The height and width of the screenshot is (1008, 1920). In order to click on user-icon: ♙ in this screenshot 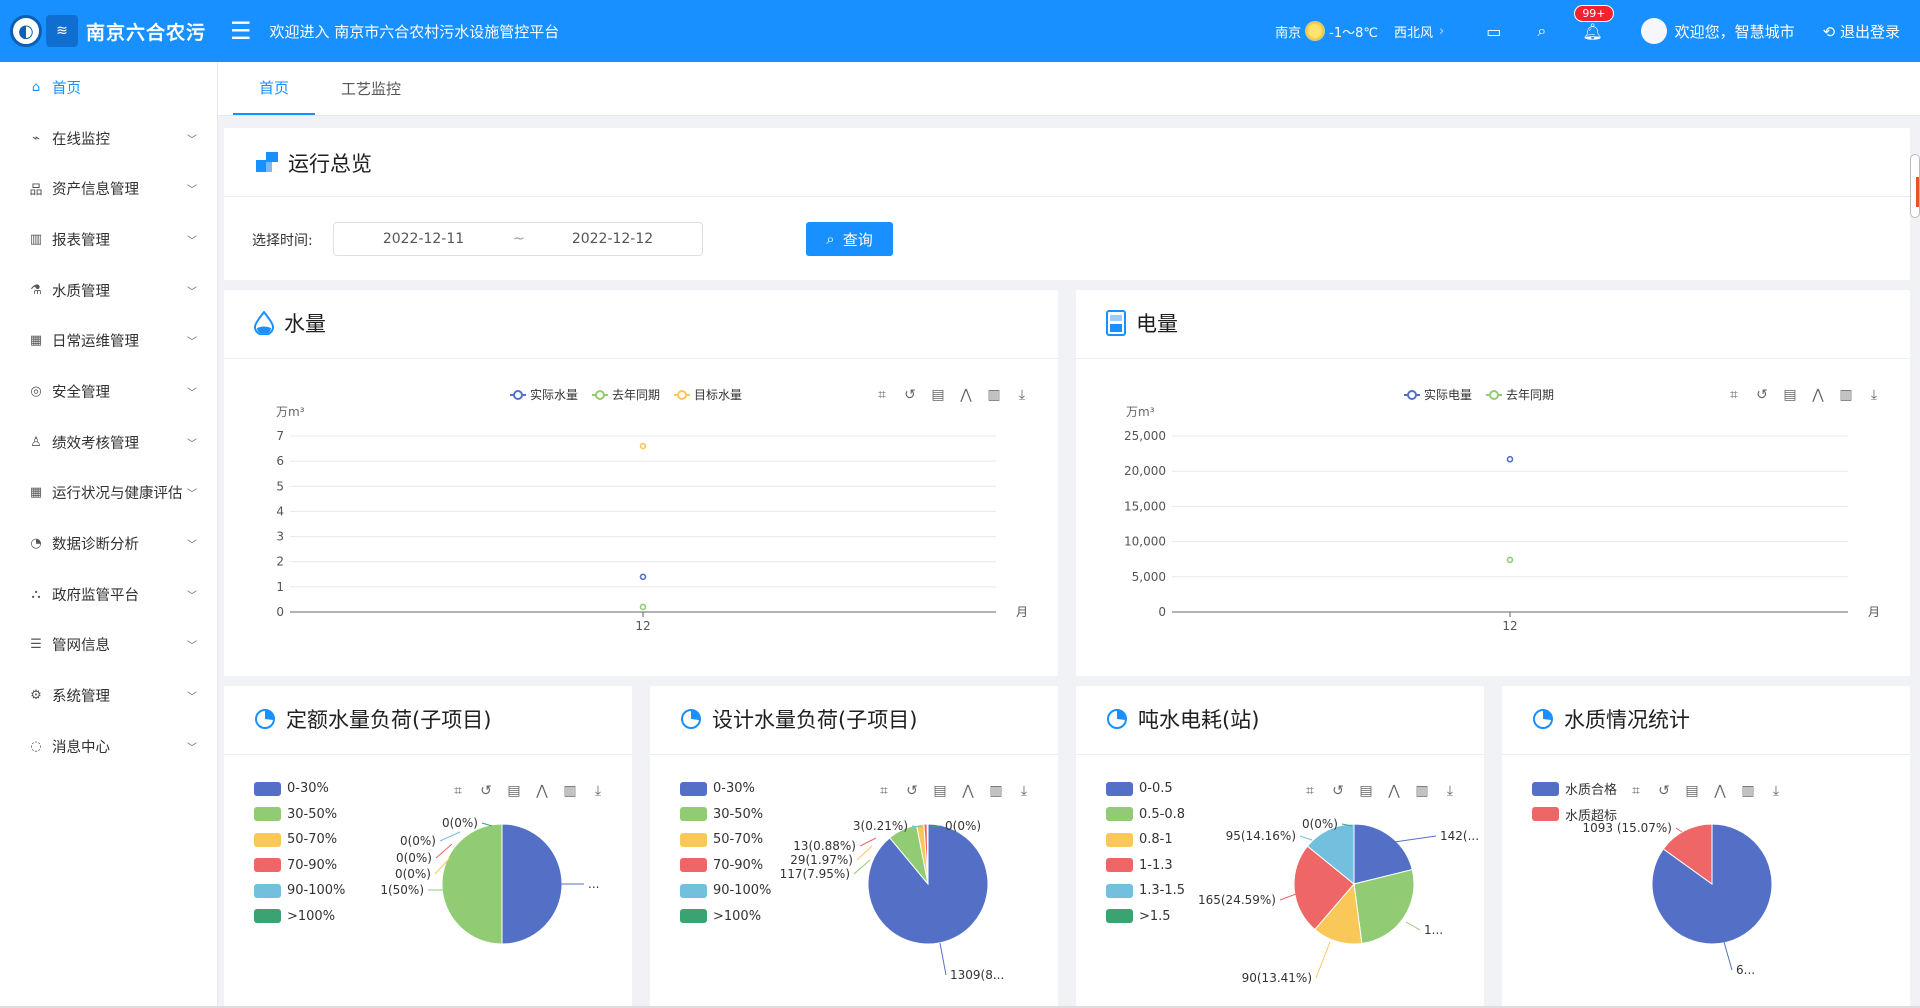, I will do `click(36, 442)`.